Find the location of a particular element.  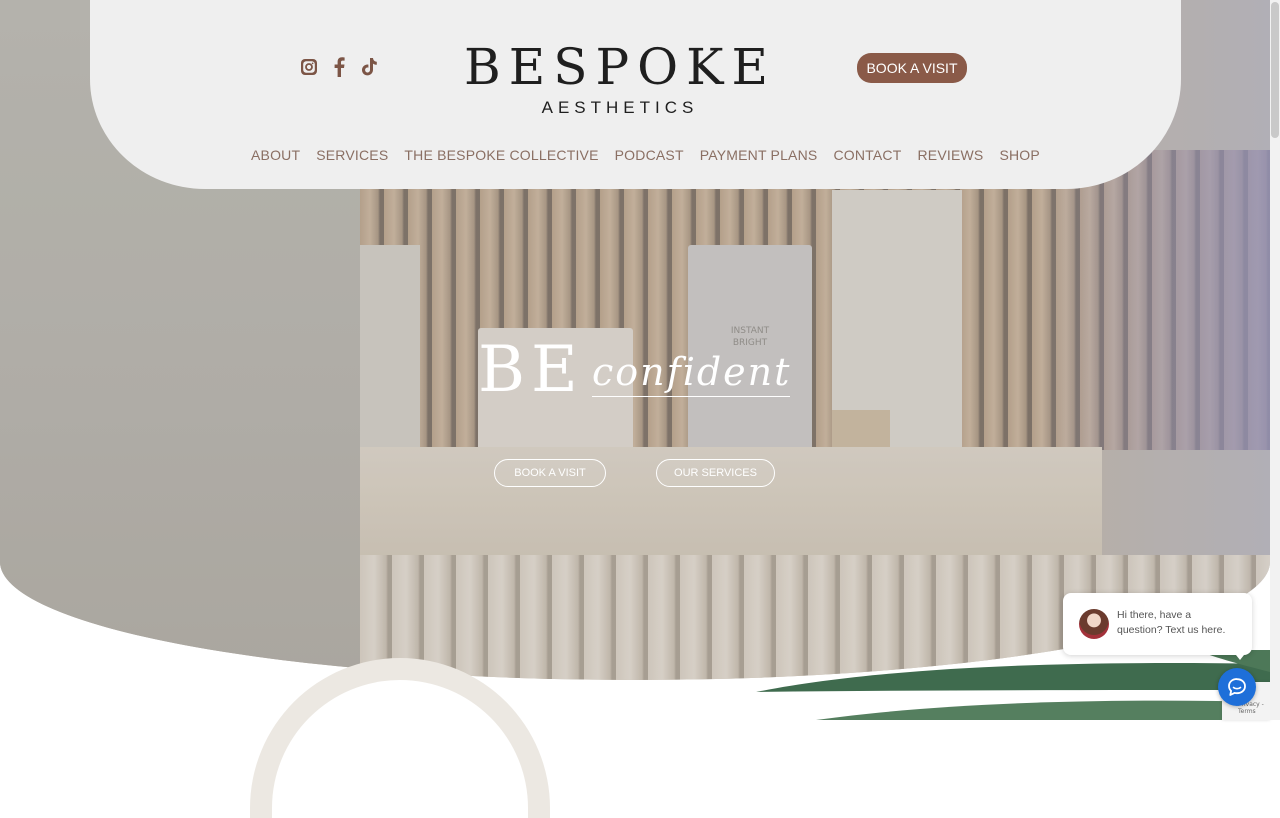

brand-logo: BESPOKE AESTHETICS is located at coordinates (620, 78).